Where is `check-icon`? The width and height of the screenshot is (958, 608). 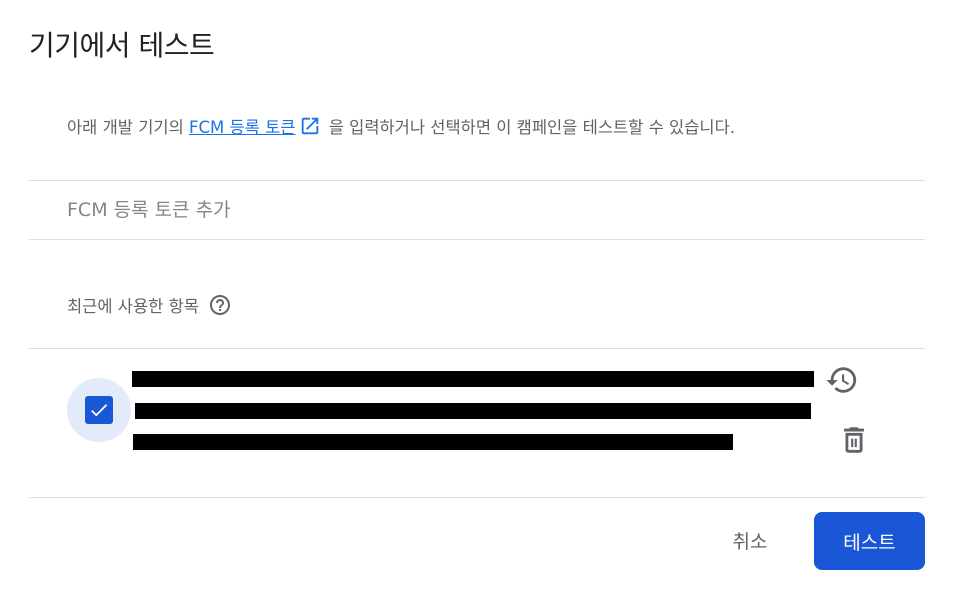 check-icon is located at coordinates (99, 410).